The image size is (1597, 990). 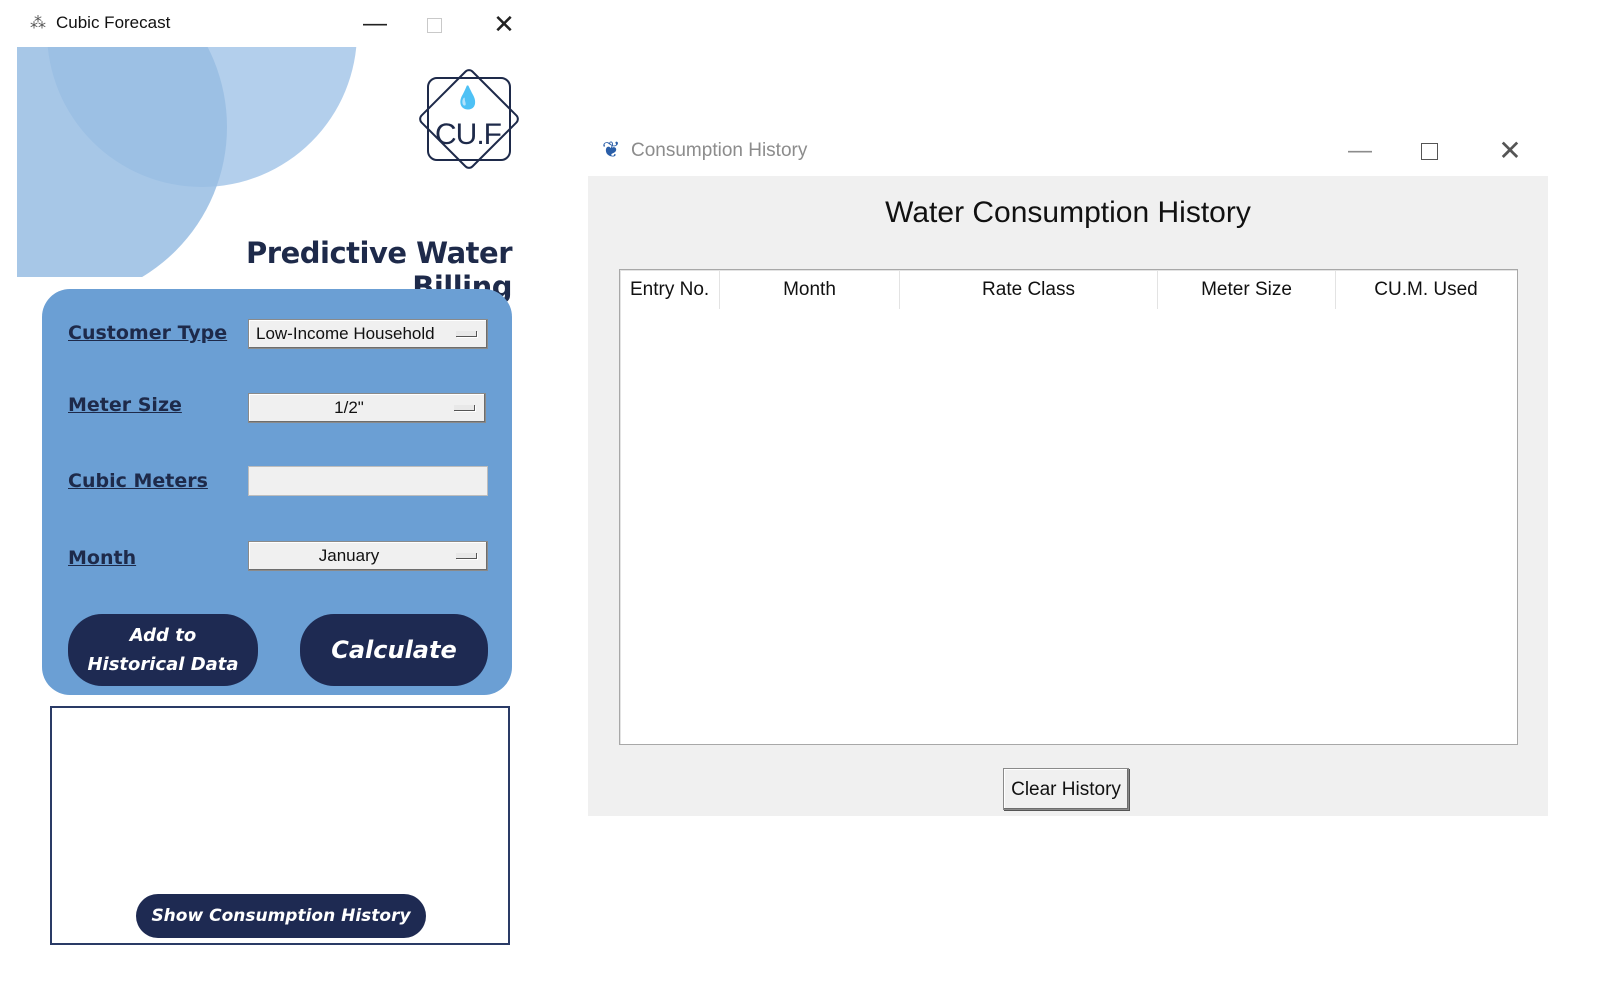 I want to click on feather-icon: ❦, so click(x=611, y=150).